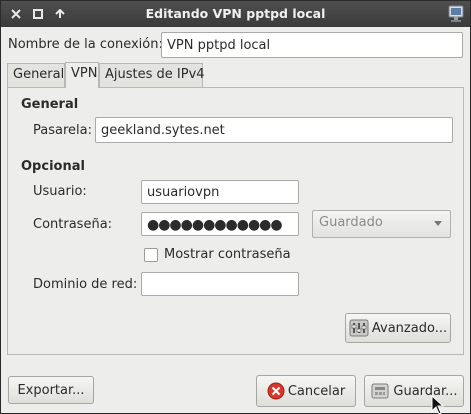  What do you see at coordinates (53, 166) in the screenshot?
I see `optional-section-heading: Opcional` at bounding box center [53, 166].